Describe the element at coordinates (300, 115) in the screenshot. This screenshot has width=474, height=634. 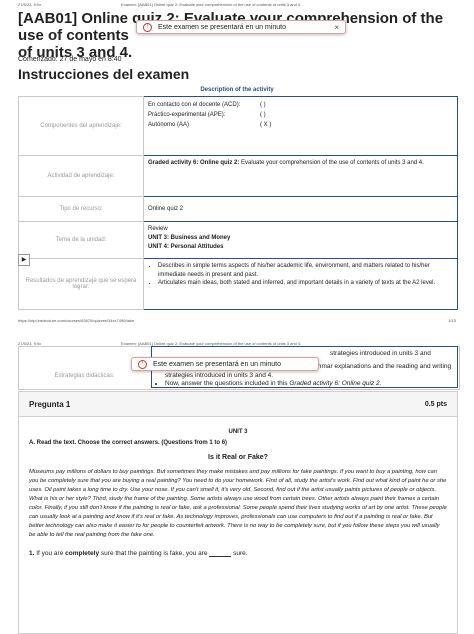
I see `component-ape: Práctico-experimental (APE): ( )` at that location.